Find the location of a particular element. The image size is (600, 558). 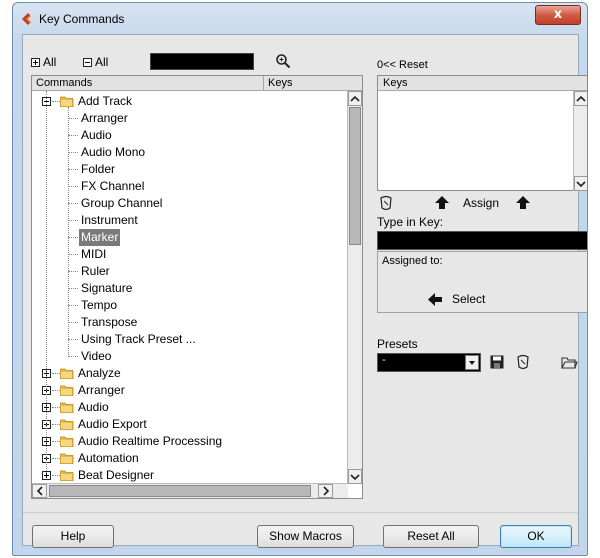

arrow-up-icon is located at coordinates (523, 202).